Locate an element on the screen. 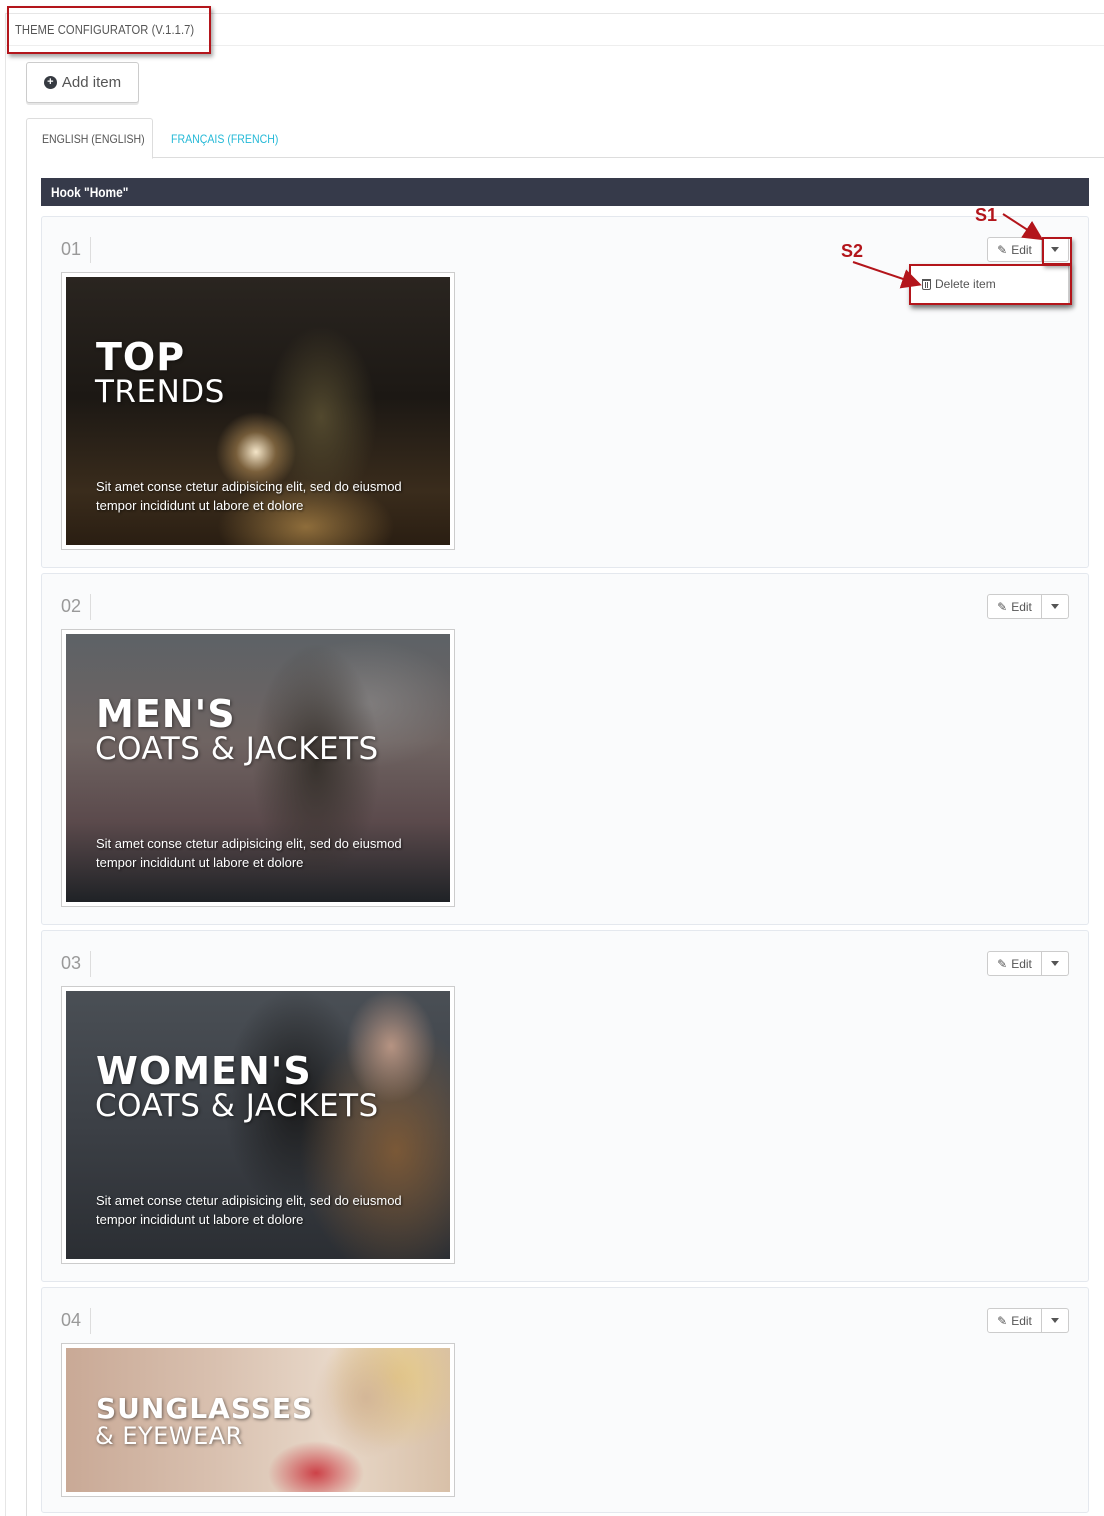 The height and width of the screenshot is (1516, 1104). banner-subheading: & EYEWEAR is located at coordinates (169, 1436).